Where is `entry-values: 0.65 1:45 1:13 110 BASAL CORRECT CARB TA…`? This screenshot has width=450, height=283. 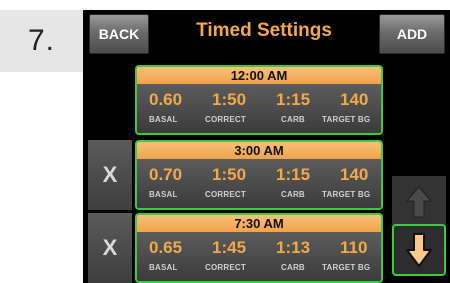
entry-values: 0.65 1:45 1:13 110 BASAL CORRECT CARB TA… is located at coordinates (259, 256).